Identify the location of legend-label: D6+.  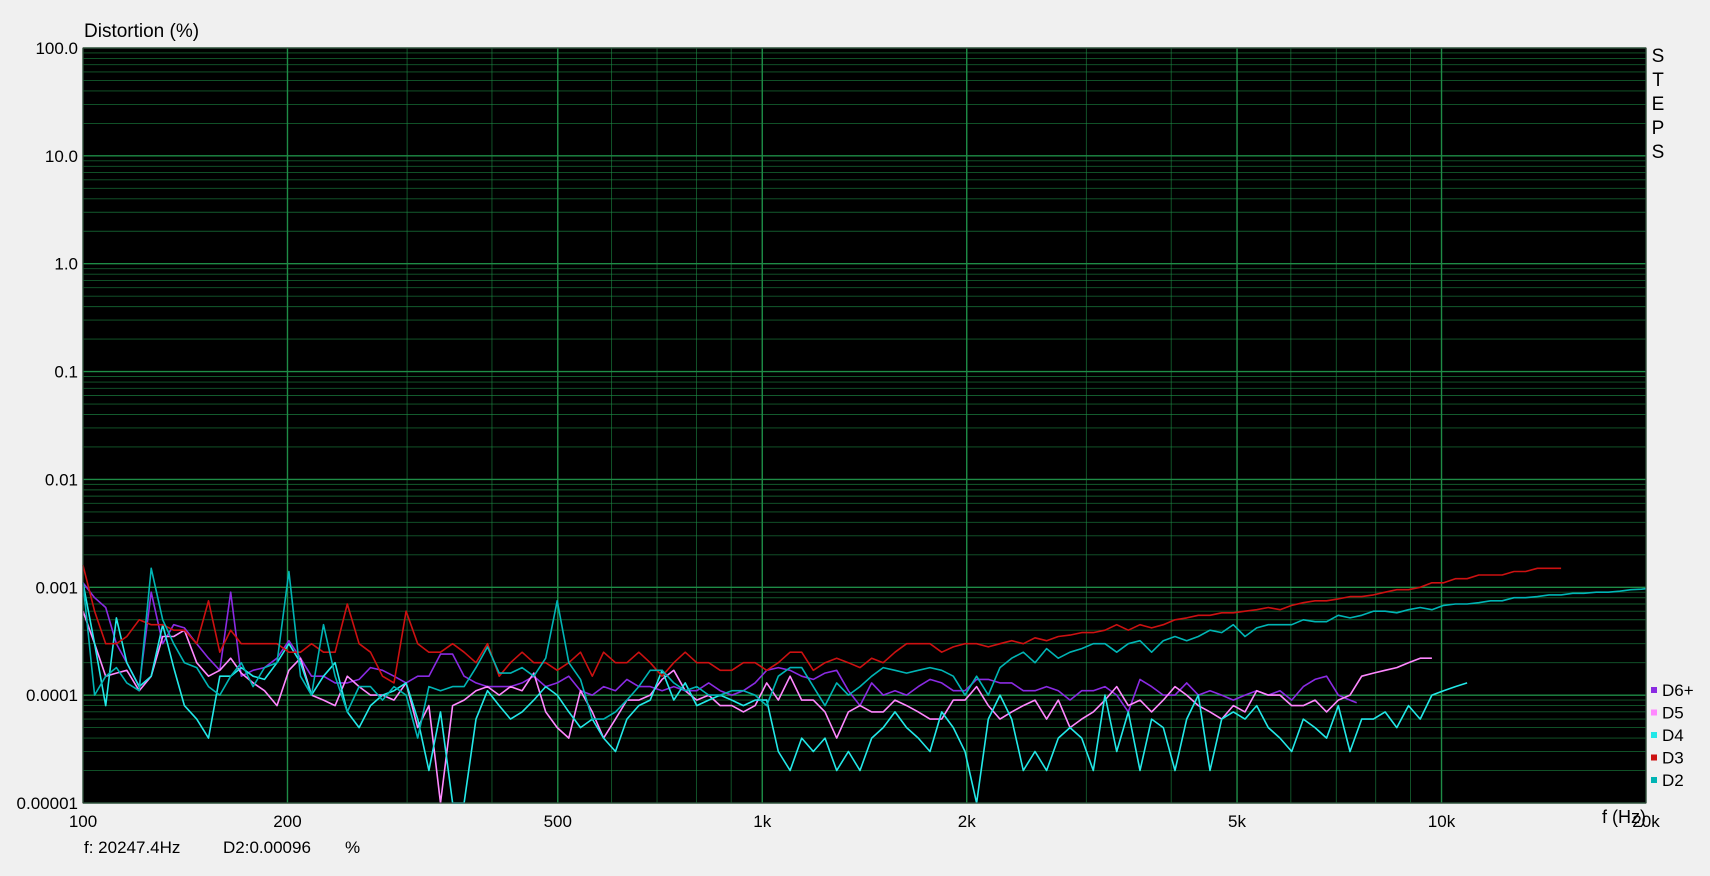
(1678, 690).